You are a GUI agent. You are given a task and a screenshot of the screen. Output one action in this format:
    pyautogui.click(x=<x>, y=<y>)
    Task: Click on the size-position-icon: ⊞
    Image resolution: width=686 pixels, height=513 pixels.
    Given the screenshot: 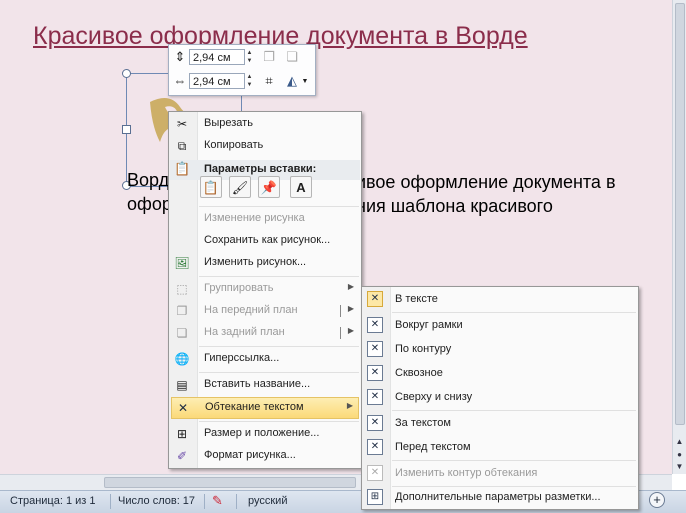 What is the action you would take?
    pyautogui.click(x=182, y=434)
    